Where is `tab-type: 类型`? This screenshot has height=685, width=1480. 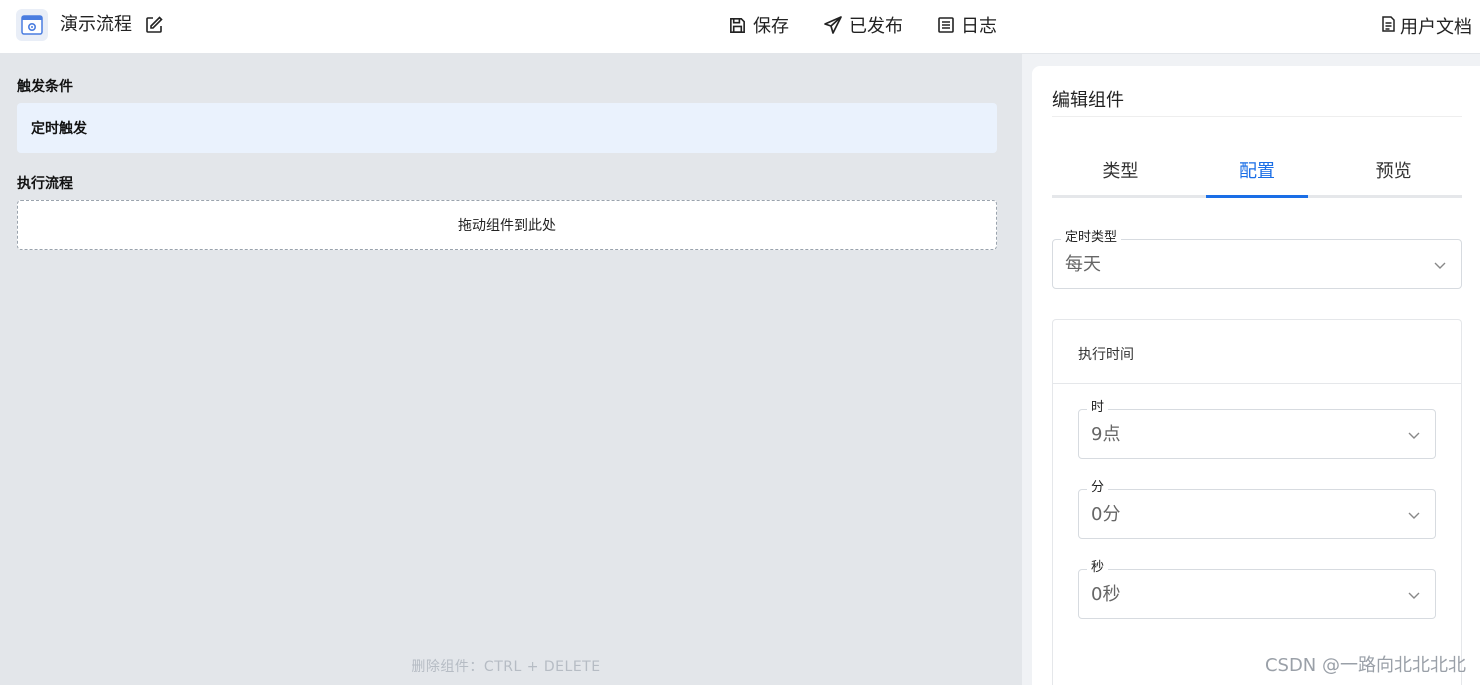
tab-type: 类型 is located at coordinates (1120, 176).